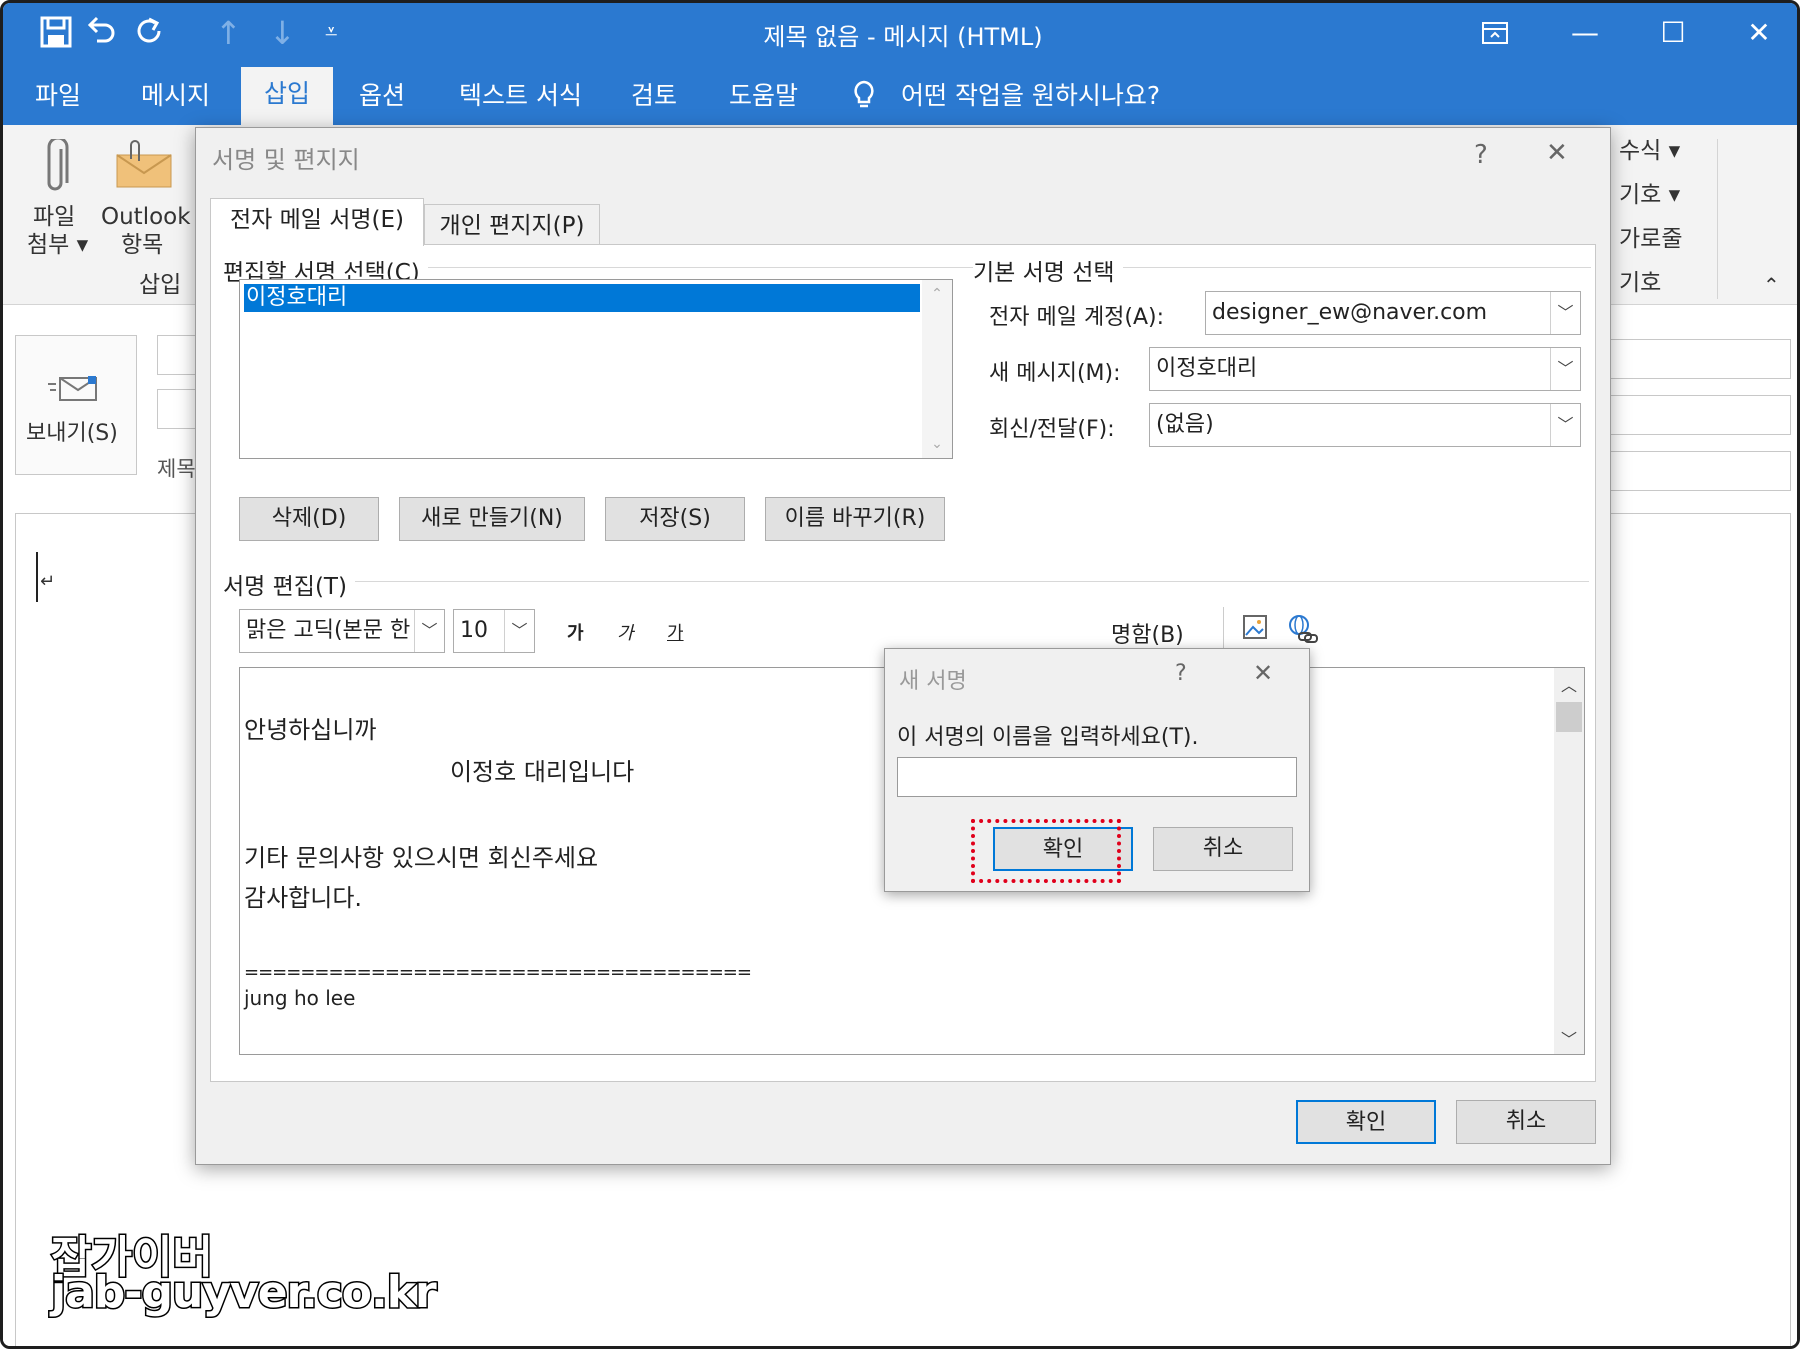 The height and width of the screenshot is (1349, 1800). I want to click on signature-item: 이정호대리, so click(582, 298).